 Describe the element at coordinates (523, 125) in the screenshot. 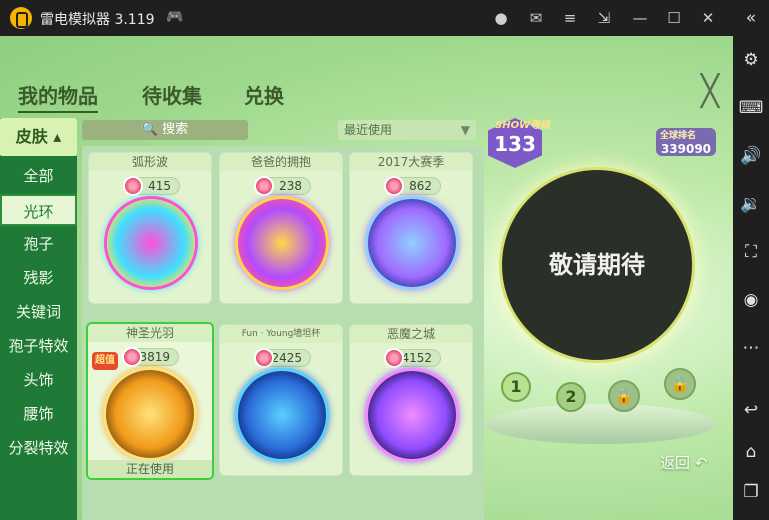

I see `show-level-label: SHOW等级` at that location.